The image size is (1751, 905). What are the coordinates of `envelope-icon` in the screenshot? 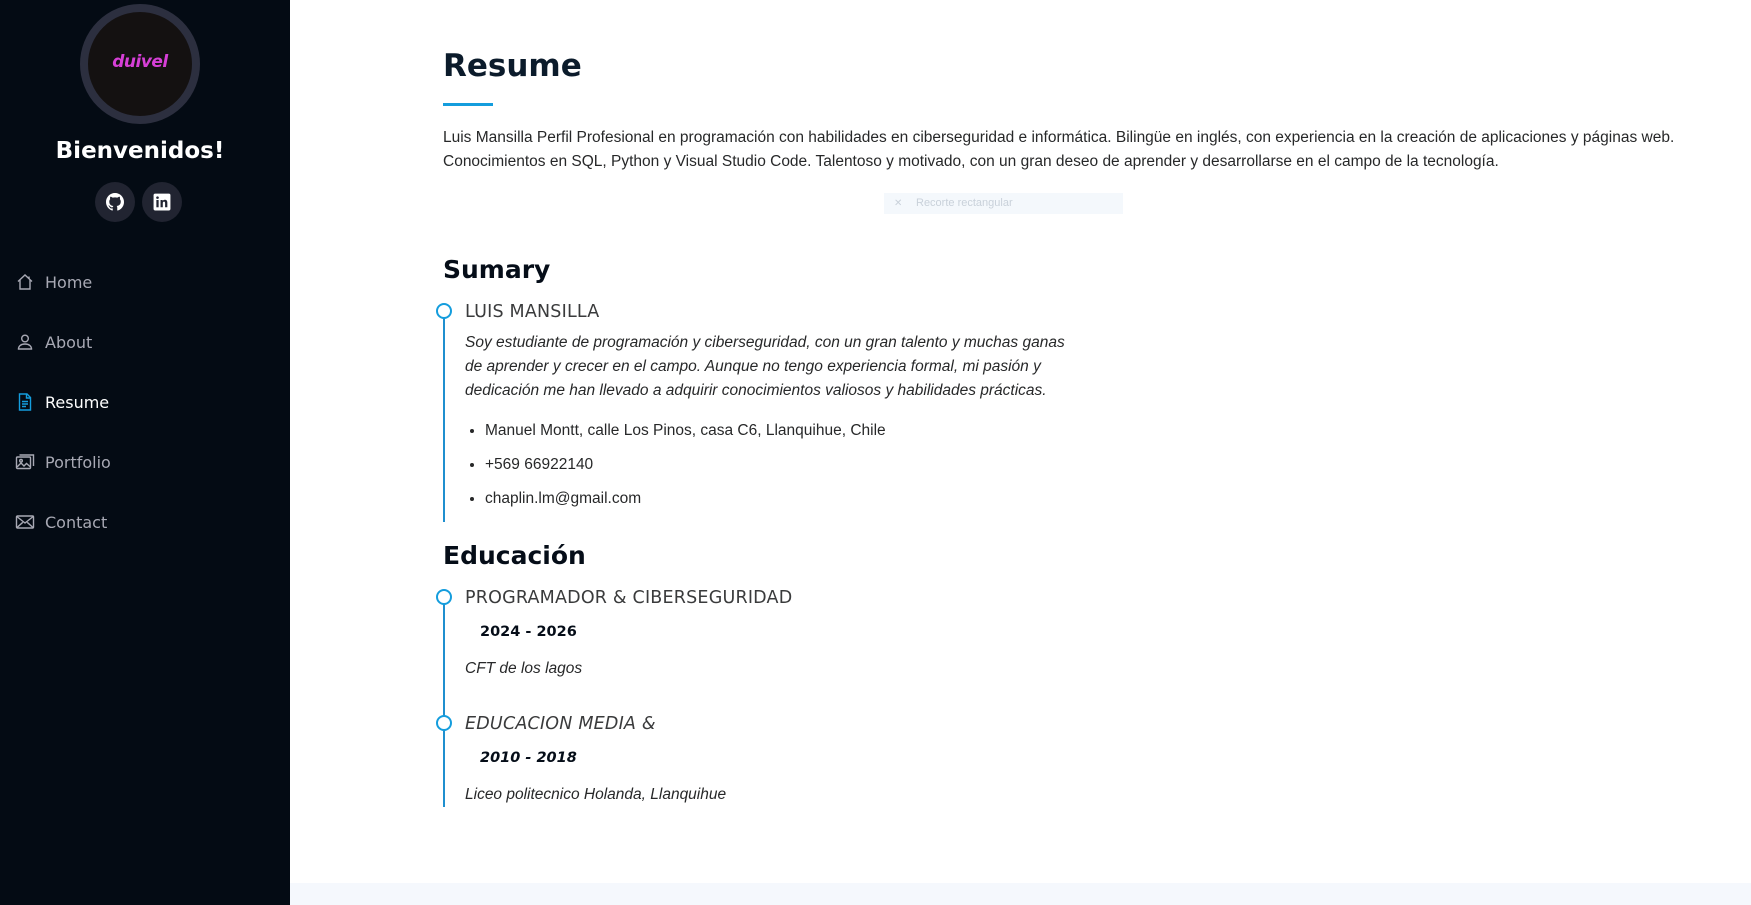 It's located at (25, 522).